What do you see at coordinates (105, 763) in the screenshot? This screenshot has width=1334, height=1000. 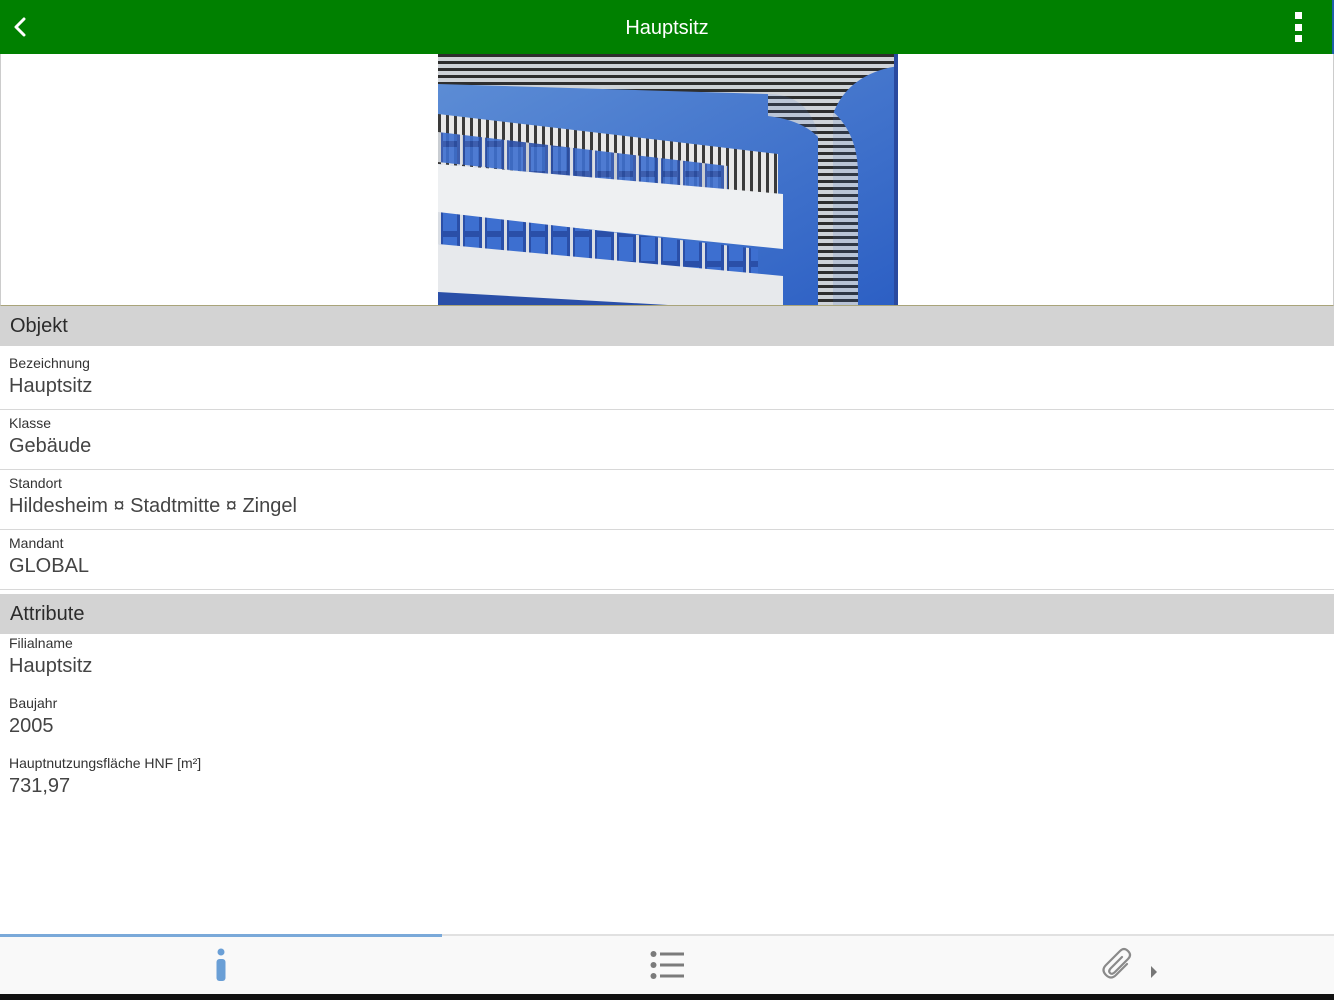 I see `field-label: Hauptnutzungsfläche HNF [m²]` at bounding box center [105, 763].